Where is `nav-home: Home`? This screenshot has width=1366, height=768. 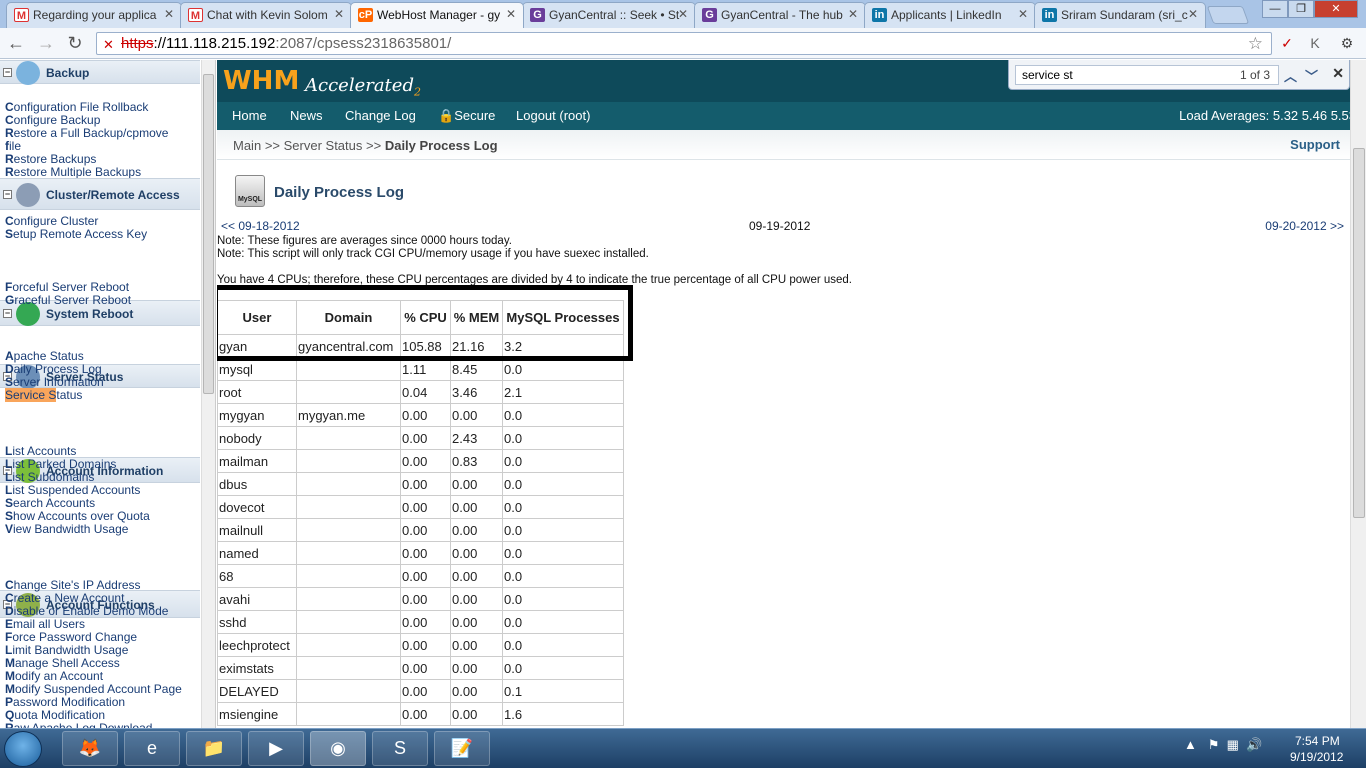
nav-home: Home is located at coordinates (249, 115).